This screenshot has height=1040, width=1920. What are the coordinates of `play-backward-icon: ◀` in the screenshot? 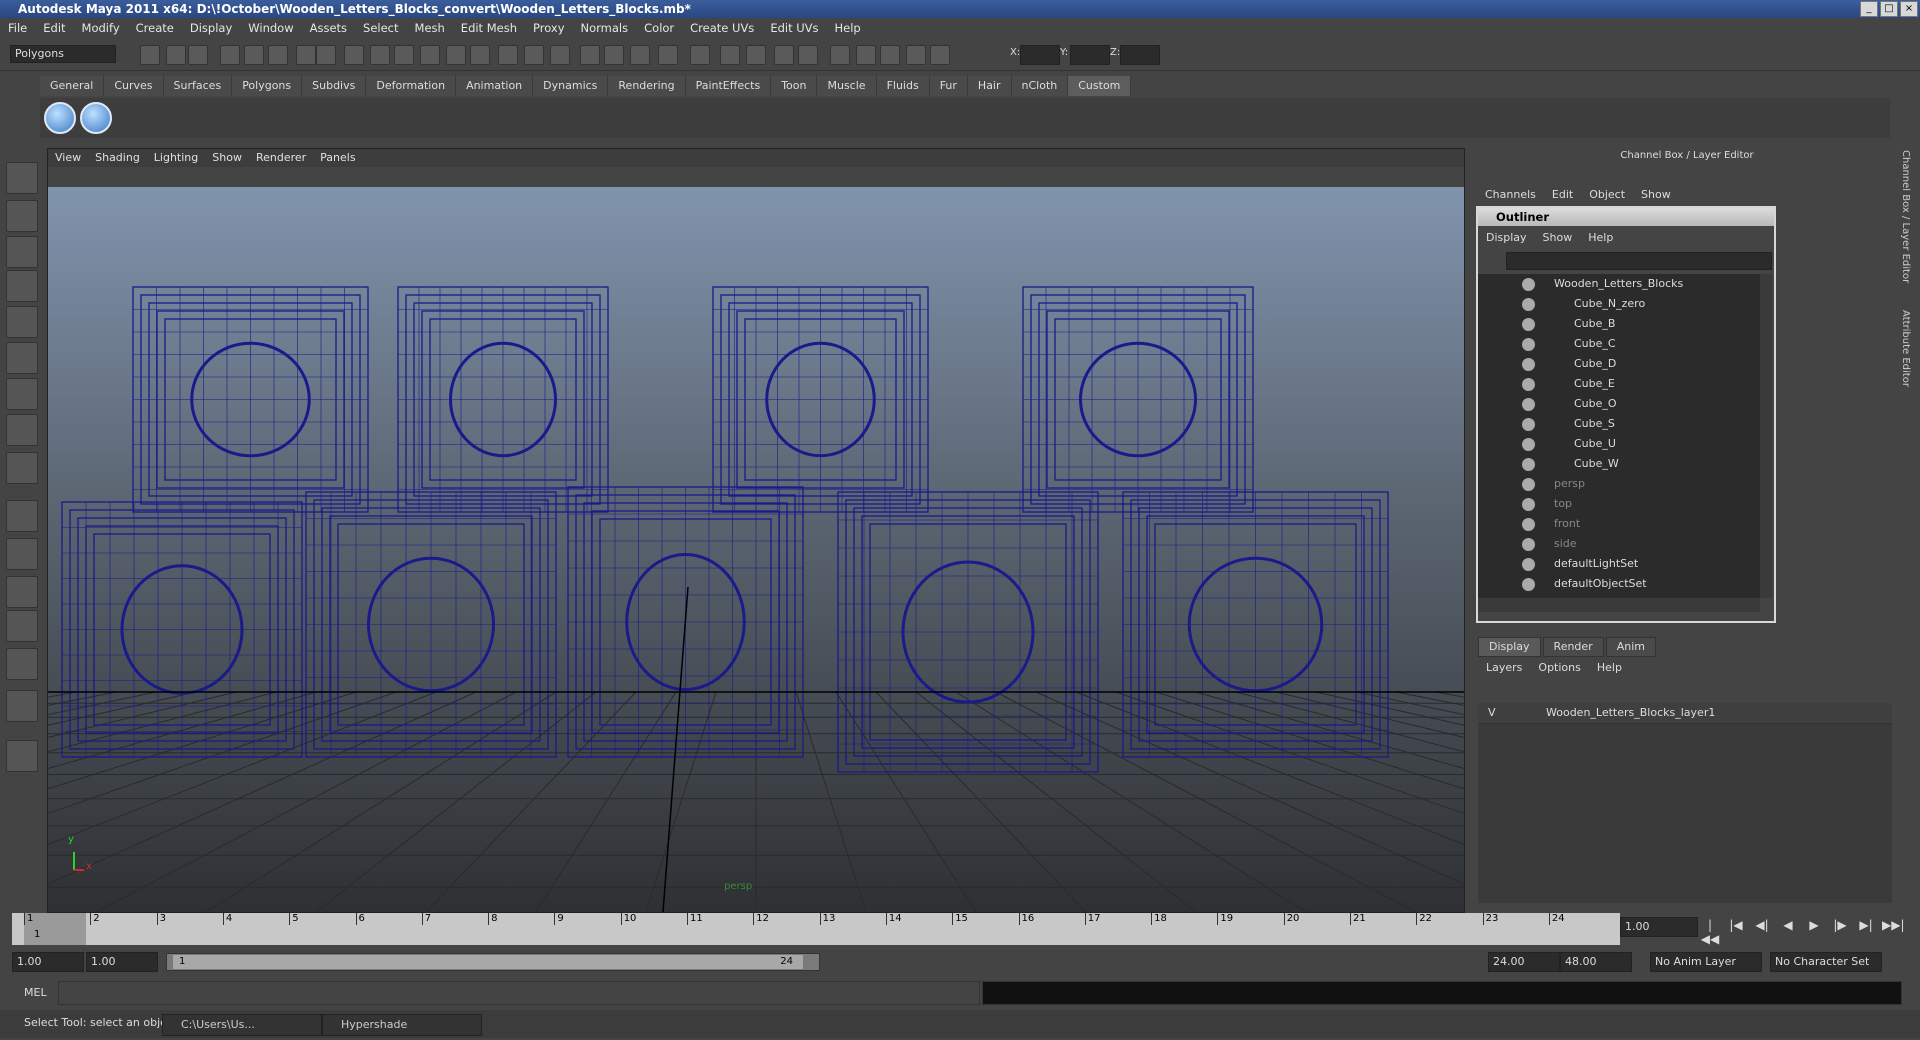 It's located at (1788, 932).